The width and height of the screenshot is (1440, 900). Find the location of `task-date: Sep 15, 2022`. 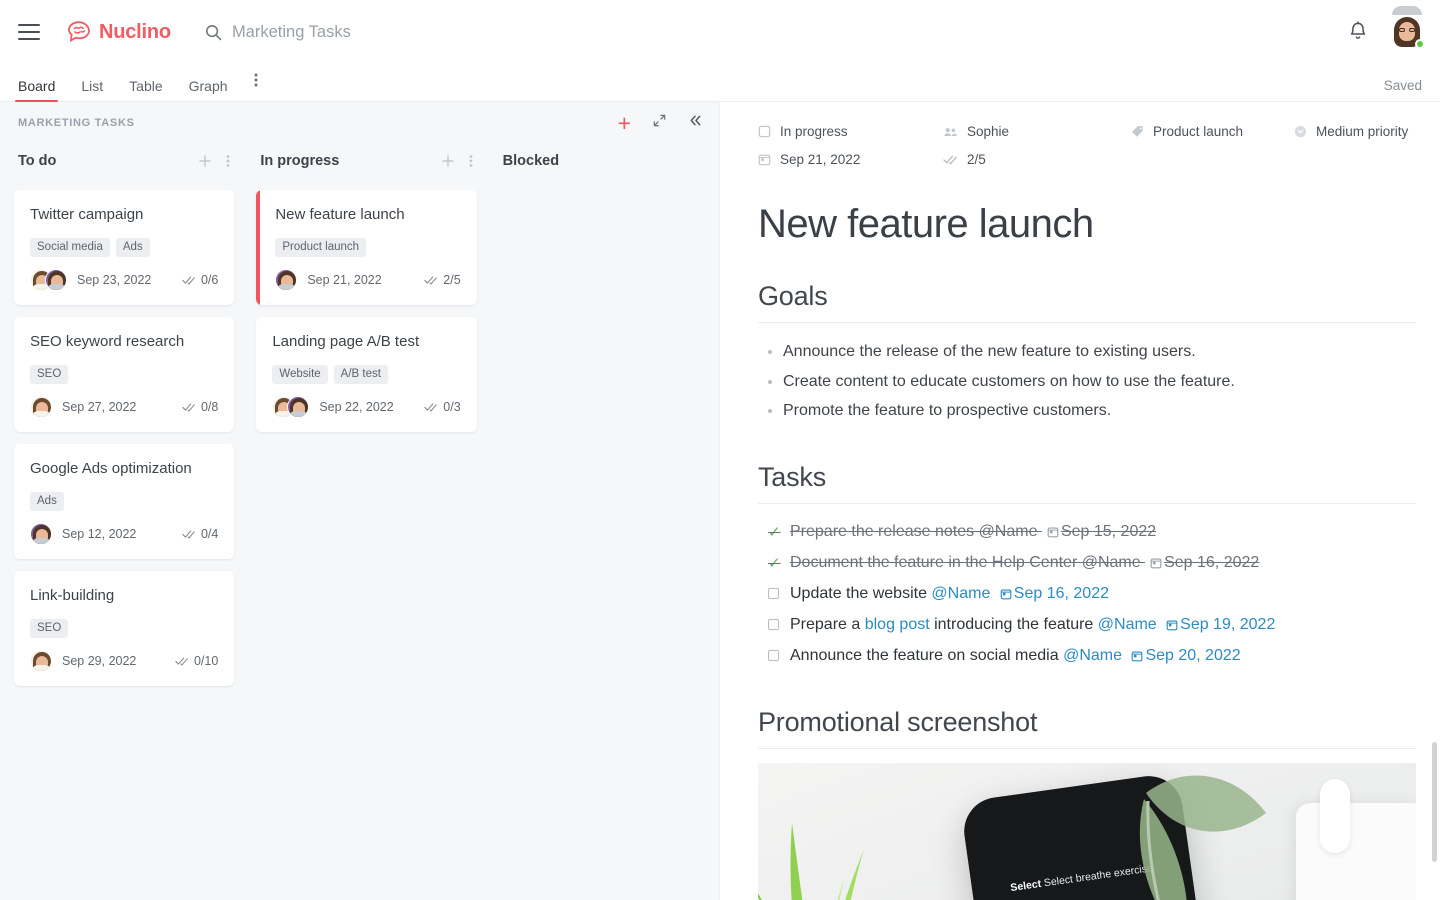

task-date: Sep 15, 2022 is located at coordinates (1108, 531).